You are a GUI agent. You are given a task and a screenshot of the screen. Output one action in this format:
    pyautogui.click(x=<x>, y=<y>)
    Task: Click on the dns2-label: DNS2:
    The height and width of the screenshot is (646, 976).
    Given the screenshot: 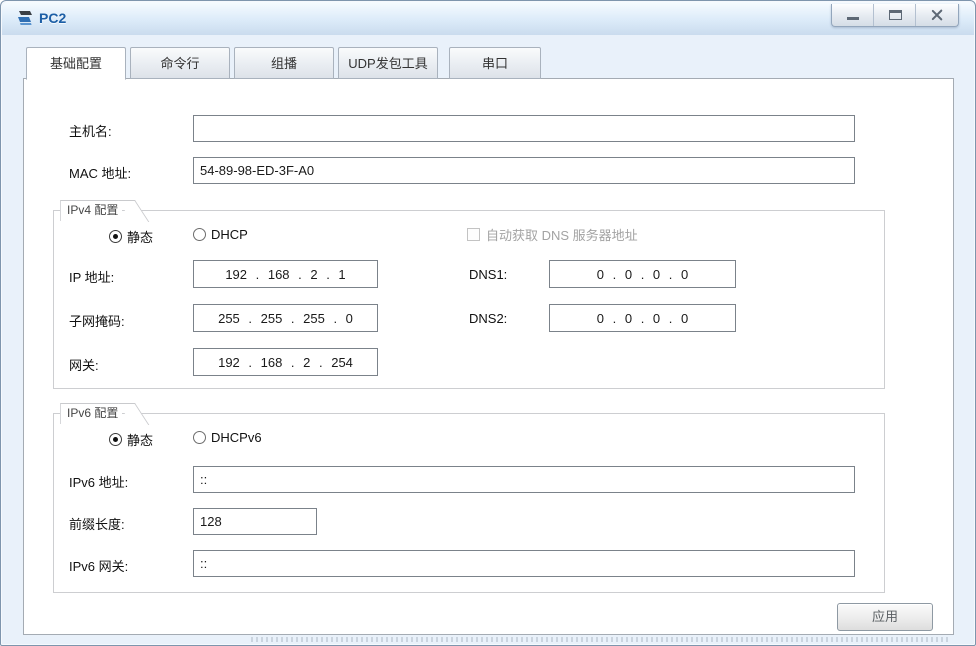 What is the action you would take?
    pyautogui.click(x=488, y=318)
    